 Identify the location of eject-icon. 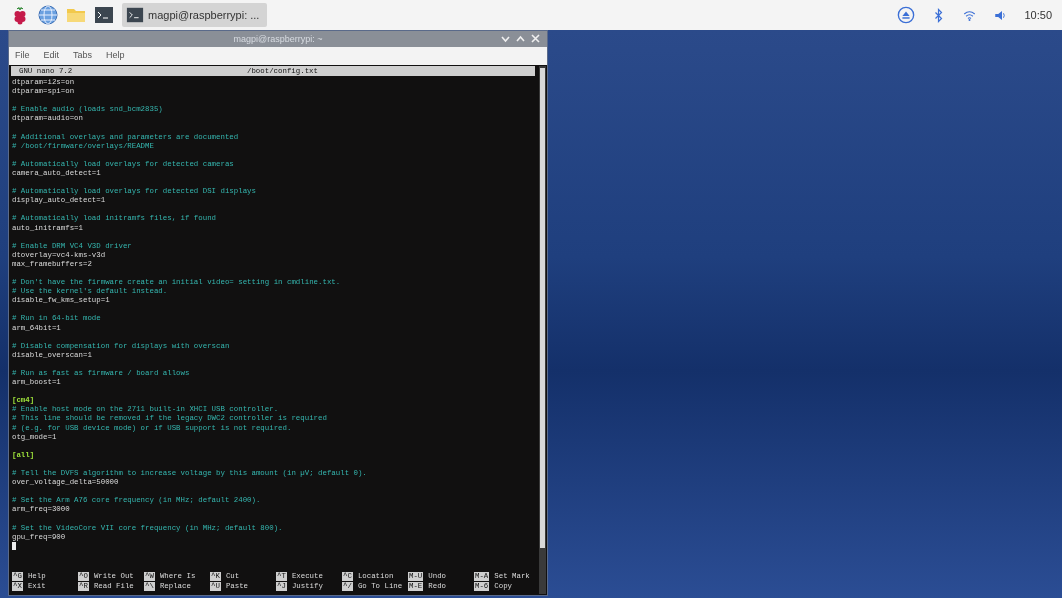
(906, 15).